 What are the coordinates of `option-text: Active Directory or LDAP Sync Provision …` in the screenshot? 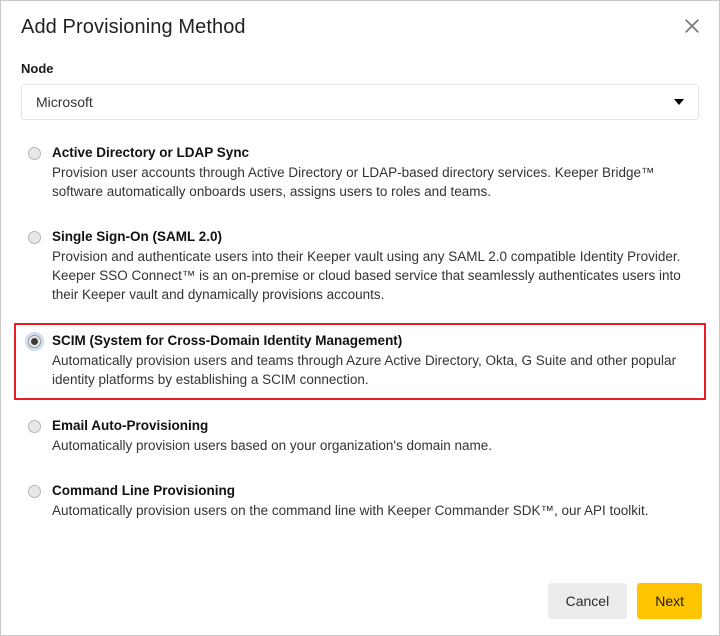 It's located at (371, 172).